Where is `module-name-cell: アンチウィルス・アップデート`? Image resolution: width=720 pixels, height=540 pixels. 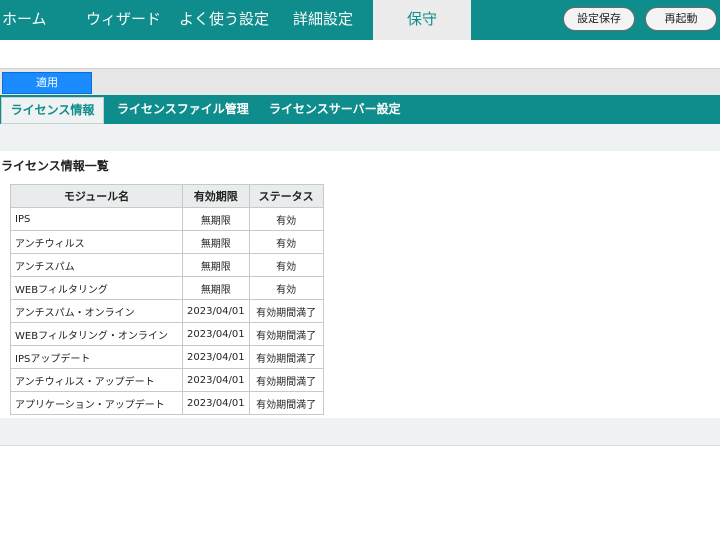 module-name-cell: アンチウィルス・アップデート is located at coordinates (96, 380).